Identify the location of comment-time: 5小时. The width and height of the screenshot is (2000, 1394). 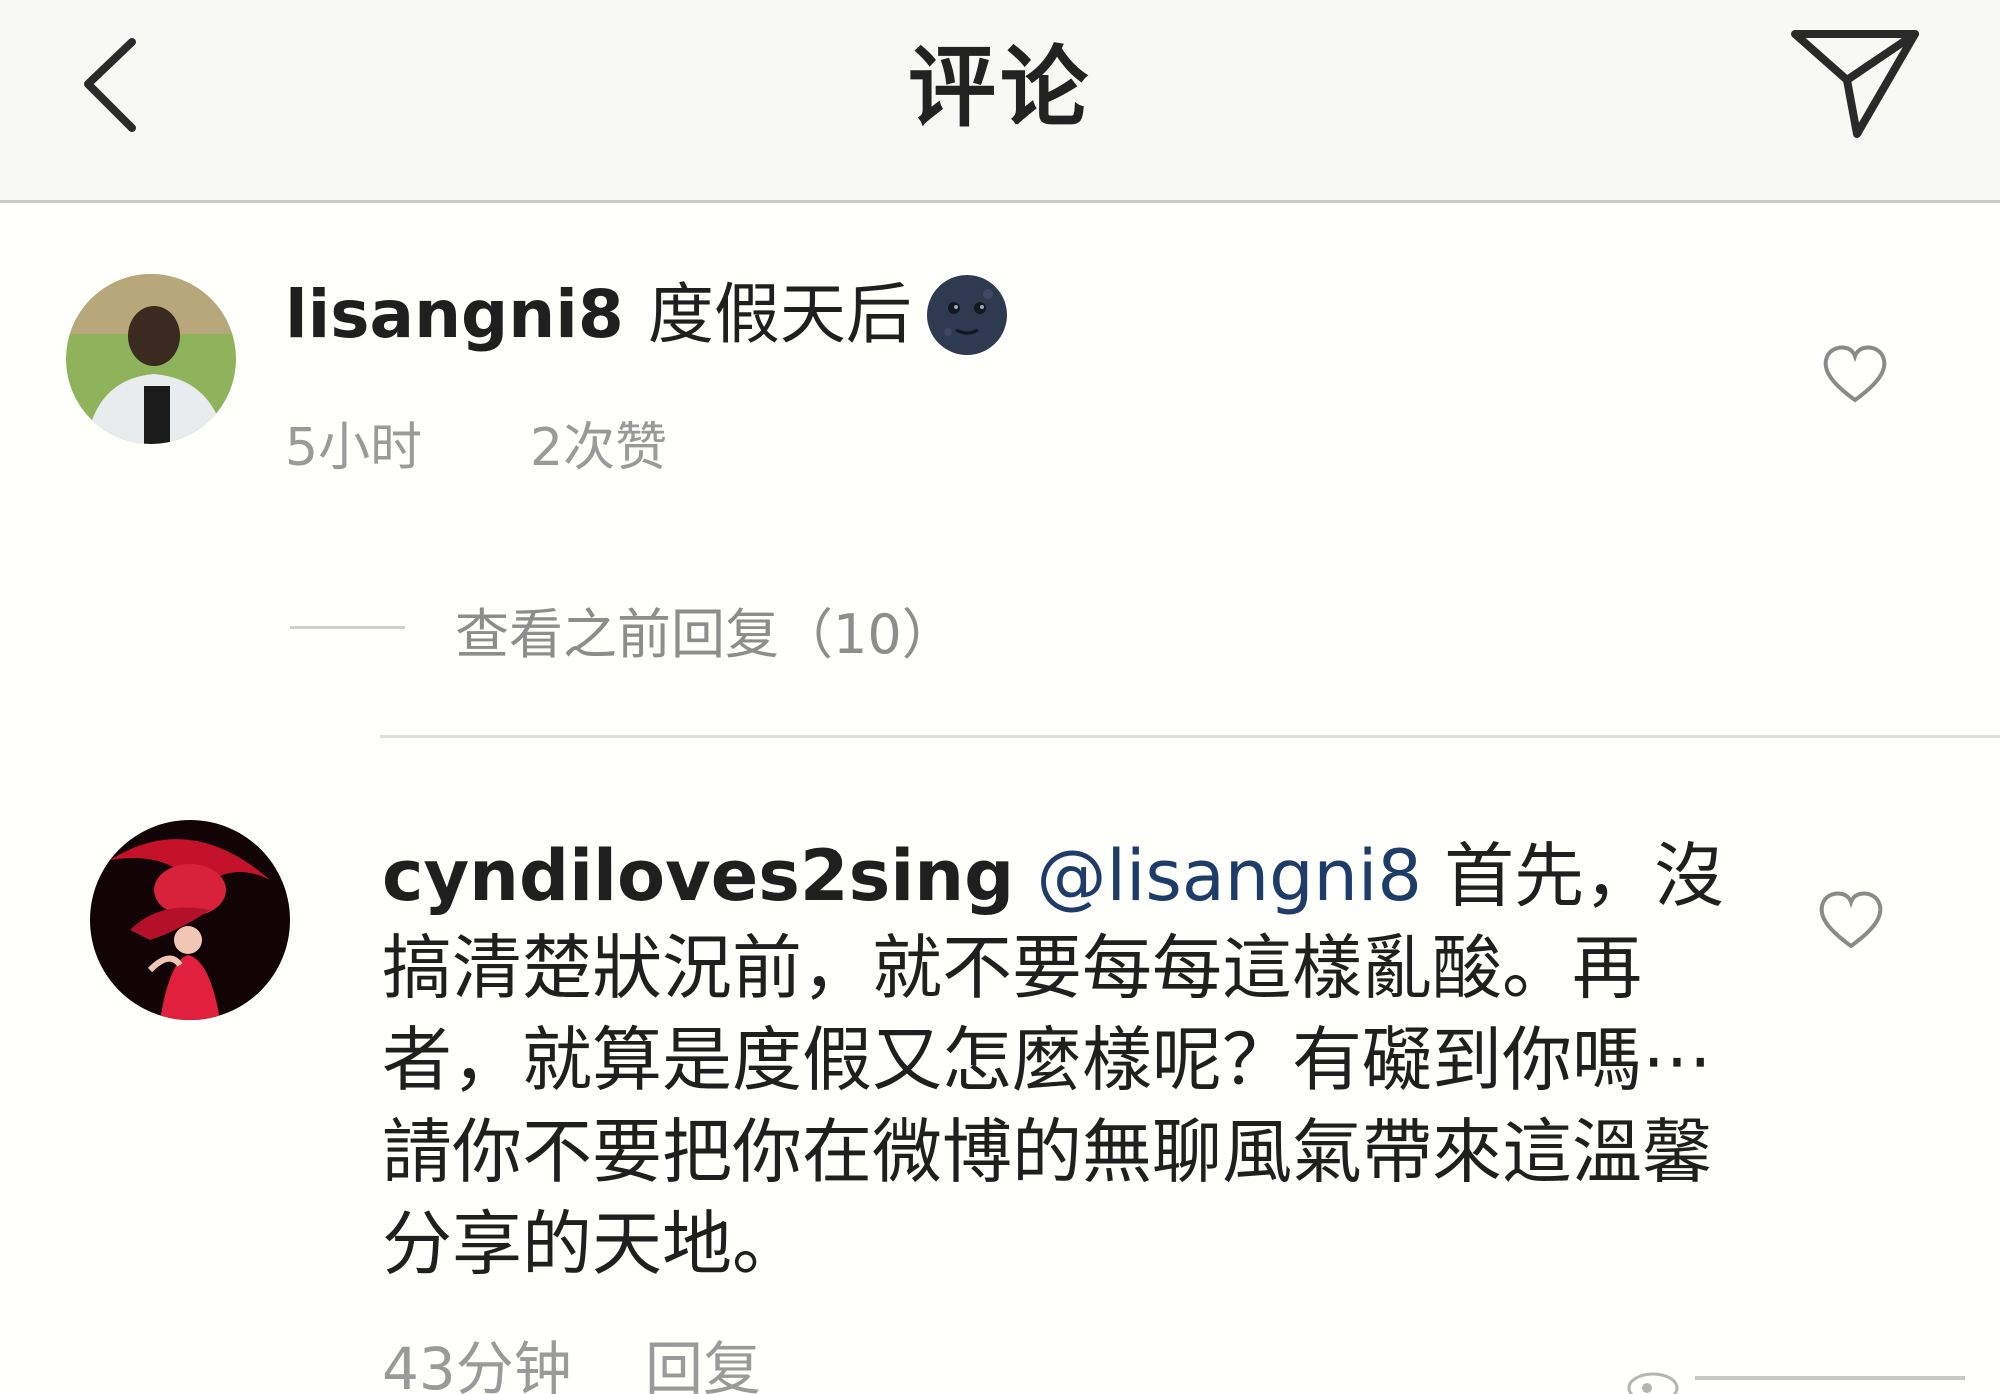
(354, 448).